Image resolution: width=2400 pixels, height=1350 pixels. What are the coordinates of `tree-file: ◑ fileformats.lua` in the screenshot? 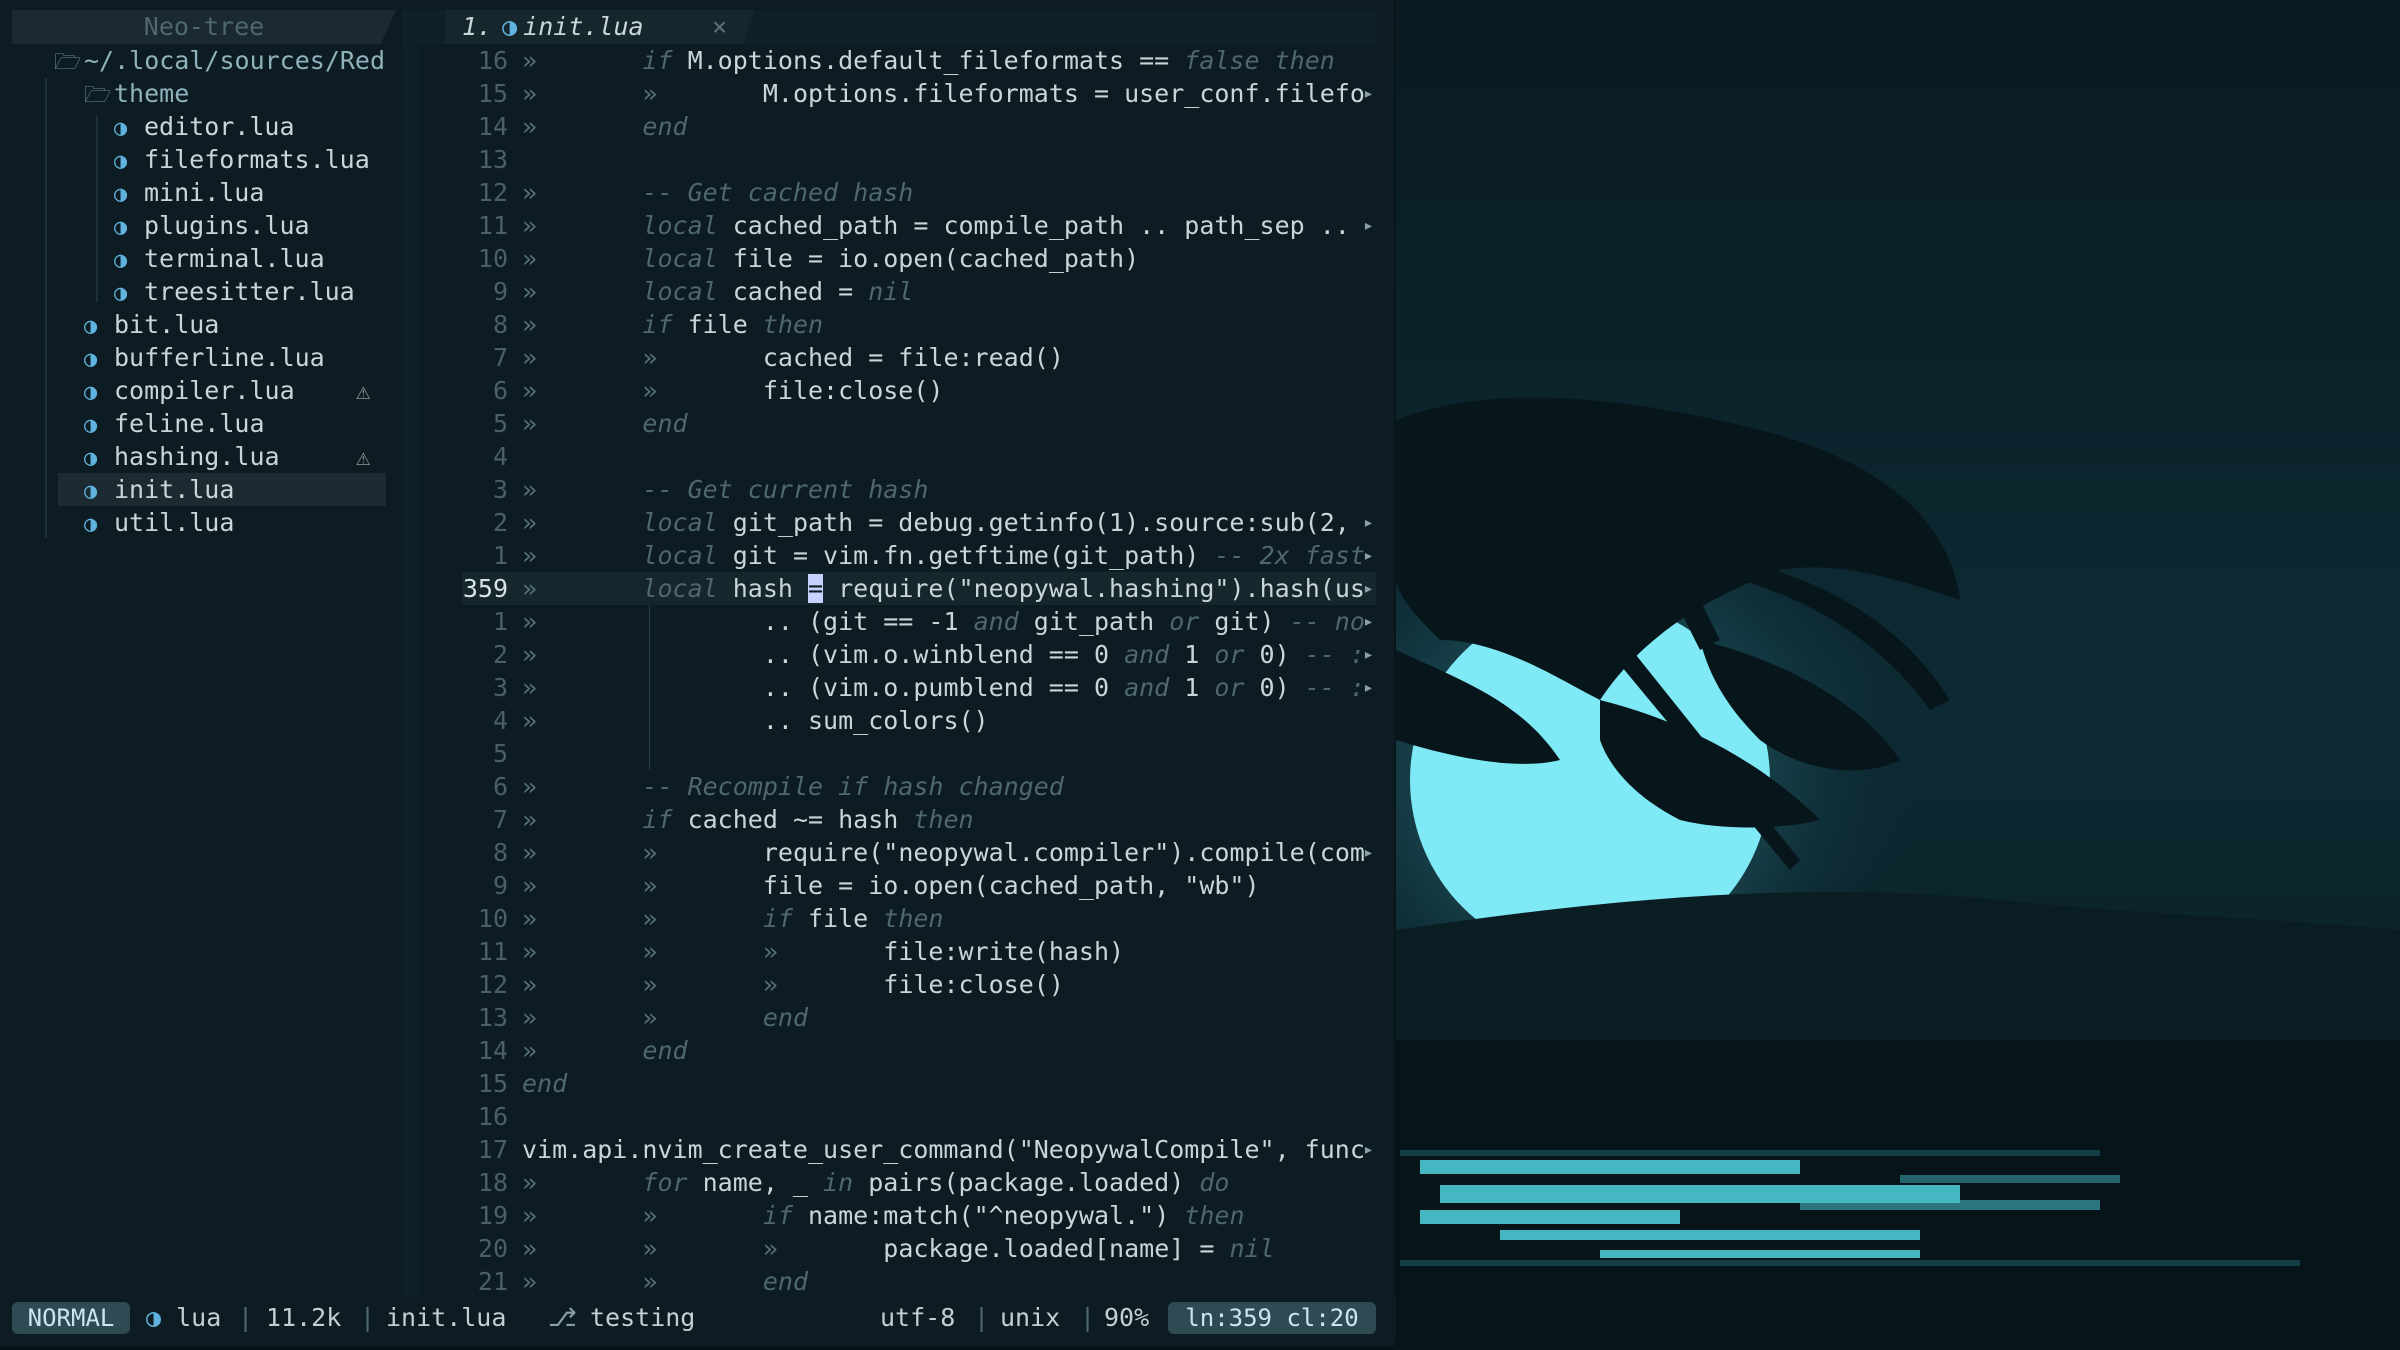 It's located at (242, 159).